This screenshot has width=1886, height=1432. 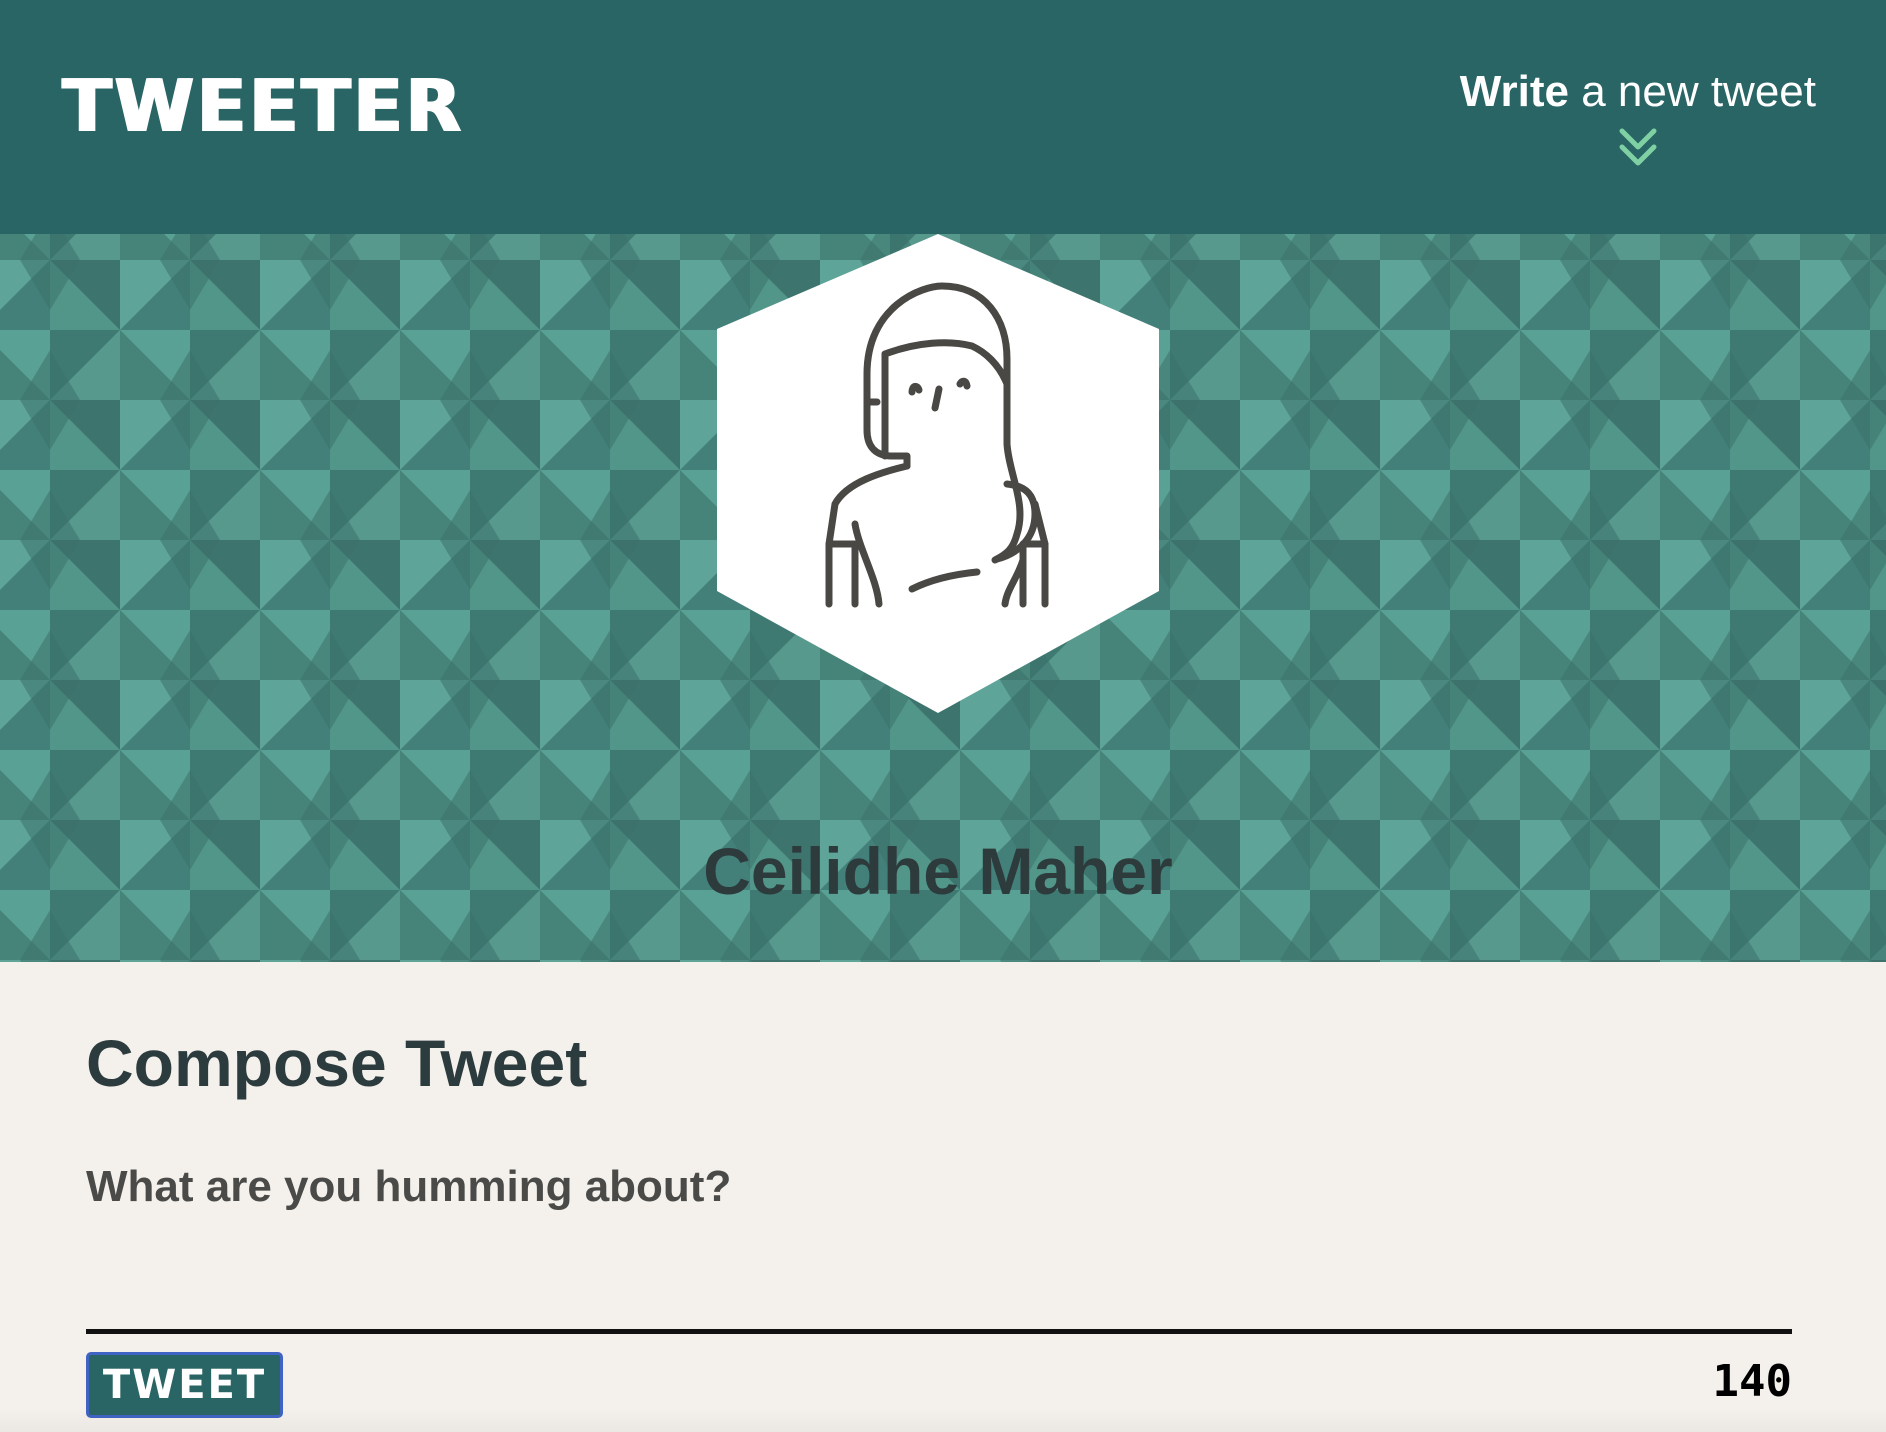 I want to click on write-new-tweet-label-bold: Write, so click(x=1514, y=91).